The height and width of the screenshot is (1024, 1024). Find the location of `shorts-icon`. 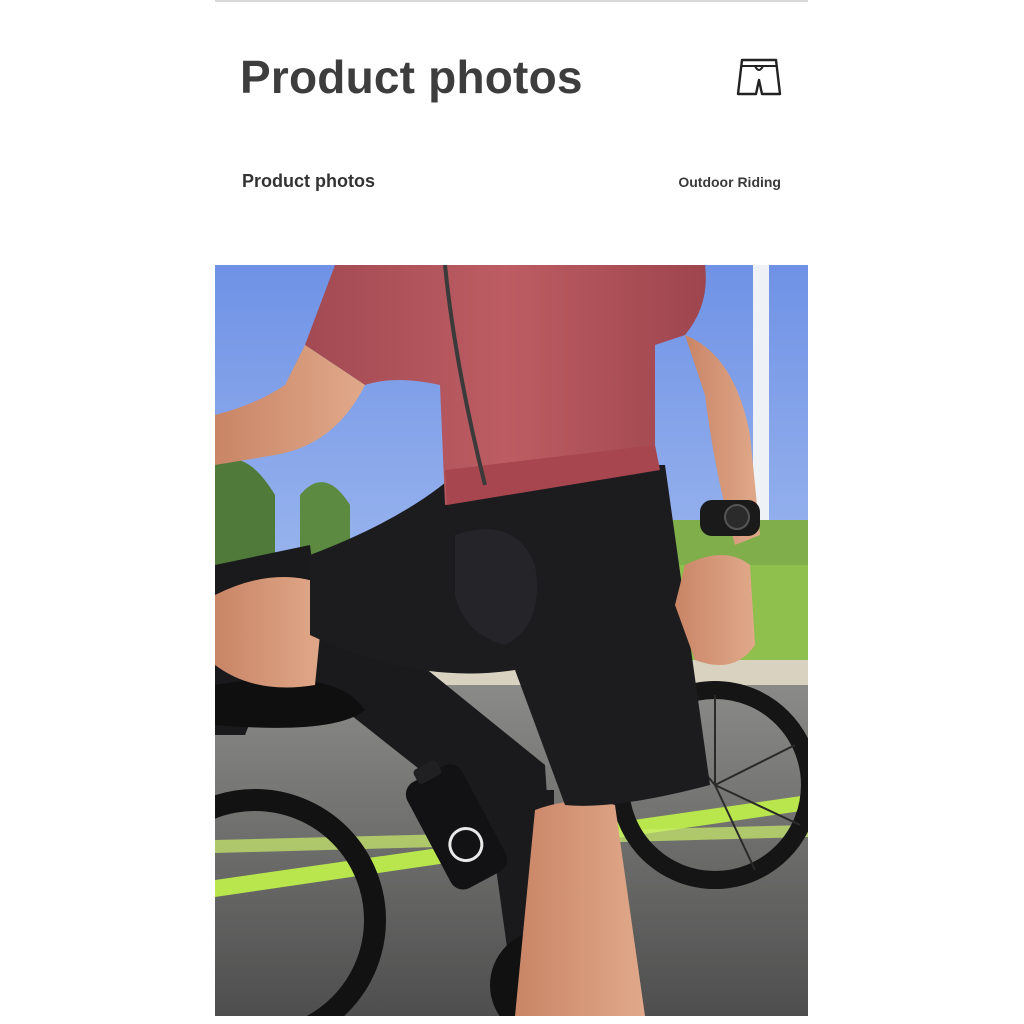

shorts-icon is located at coordinates (759, 77).